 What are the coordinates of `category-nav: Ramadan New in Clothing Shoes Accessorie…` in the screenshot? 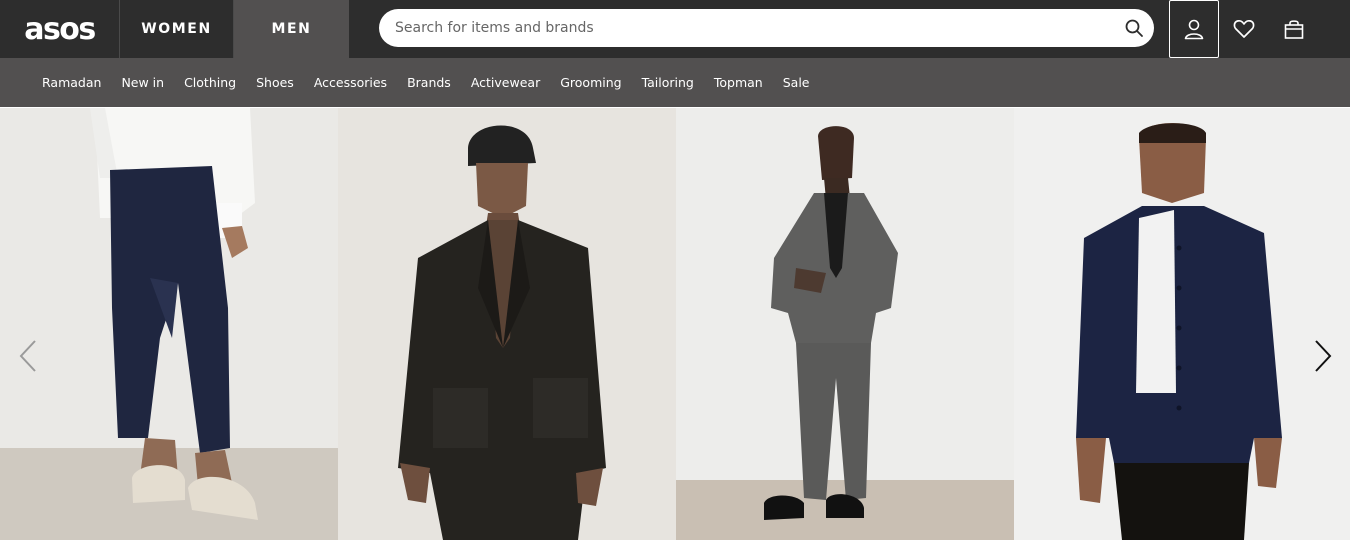 It's located at (675, 82).